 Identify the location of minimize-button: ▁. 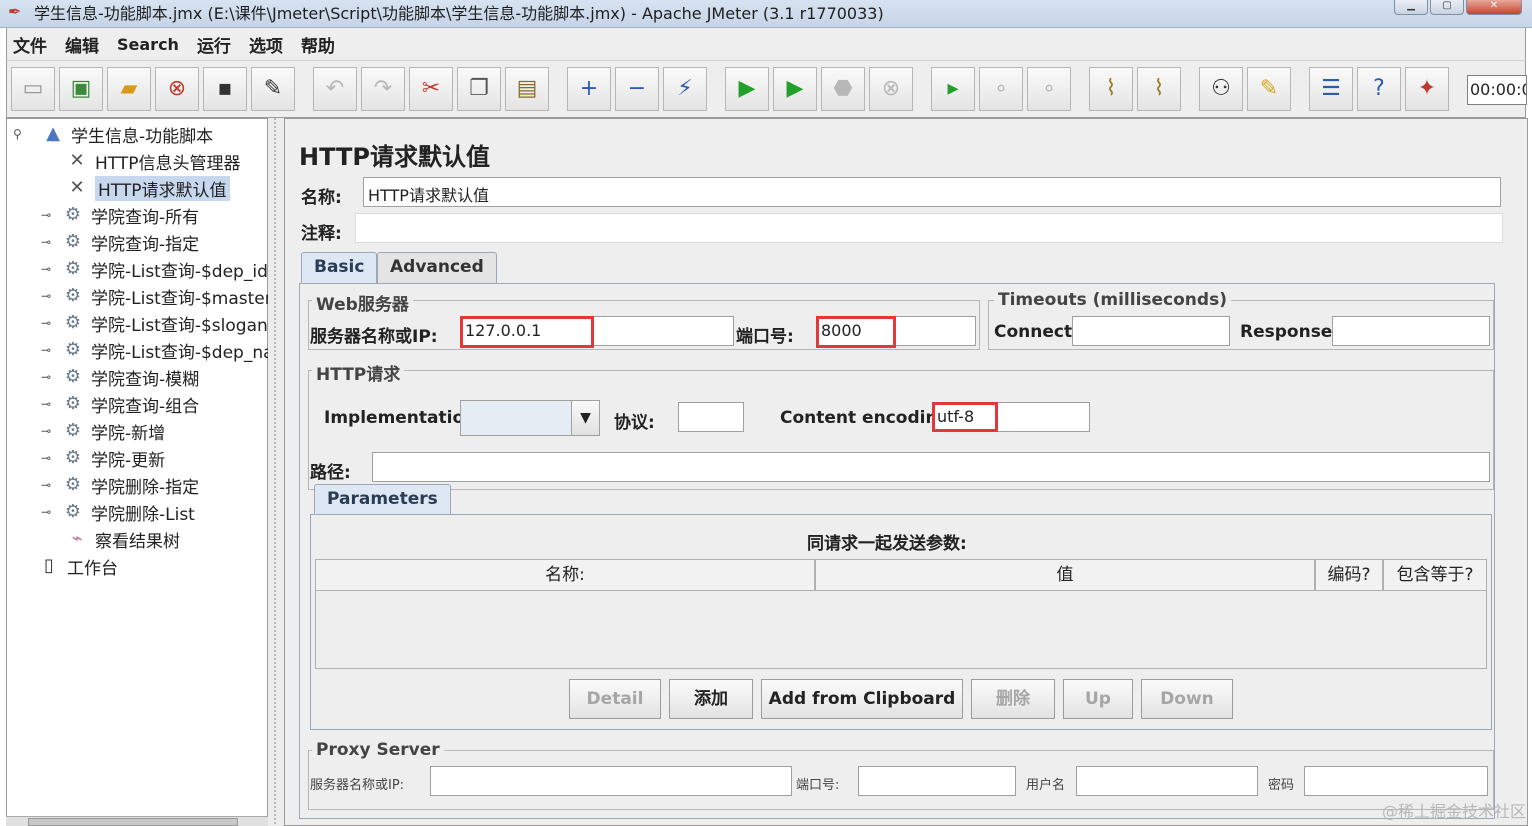
(1411, 7).